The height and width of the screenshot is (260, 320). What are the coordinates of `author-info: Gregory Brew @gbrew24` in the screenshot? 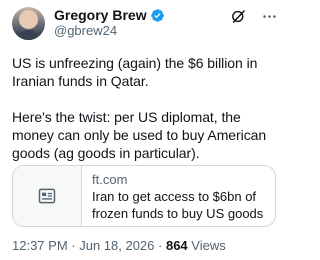 It's located at (109, 23).